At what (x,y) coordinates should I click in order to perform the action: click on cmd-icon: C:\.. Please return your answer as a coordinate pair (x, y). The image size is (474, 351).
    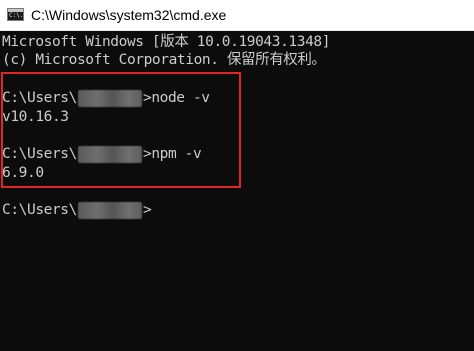
    Looking at the image, I should click on (15, 14).